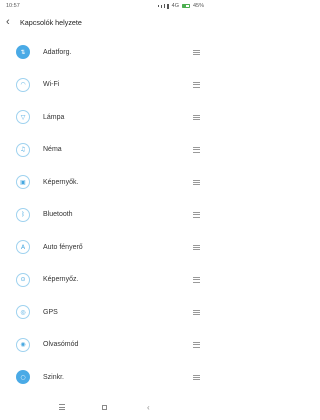 The height and width of the screenshot is (420, 320). What do you see at coordinates (105, 22) in the screenshot?
I see `title-bar: ‹ Kapcsolók helyzete` at bounding box center [105, 22].